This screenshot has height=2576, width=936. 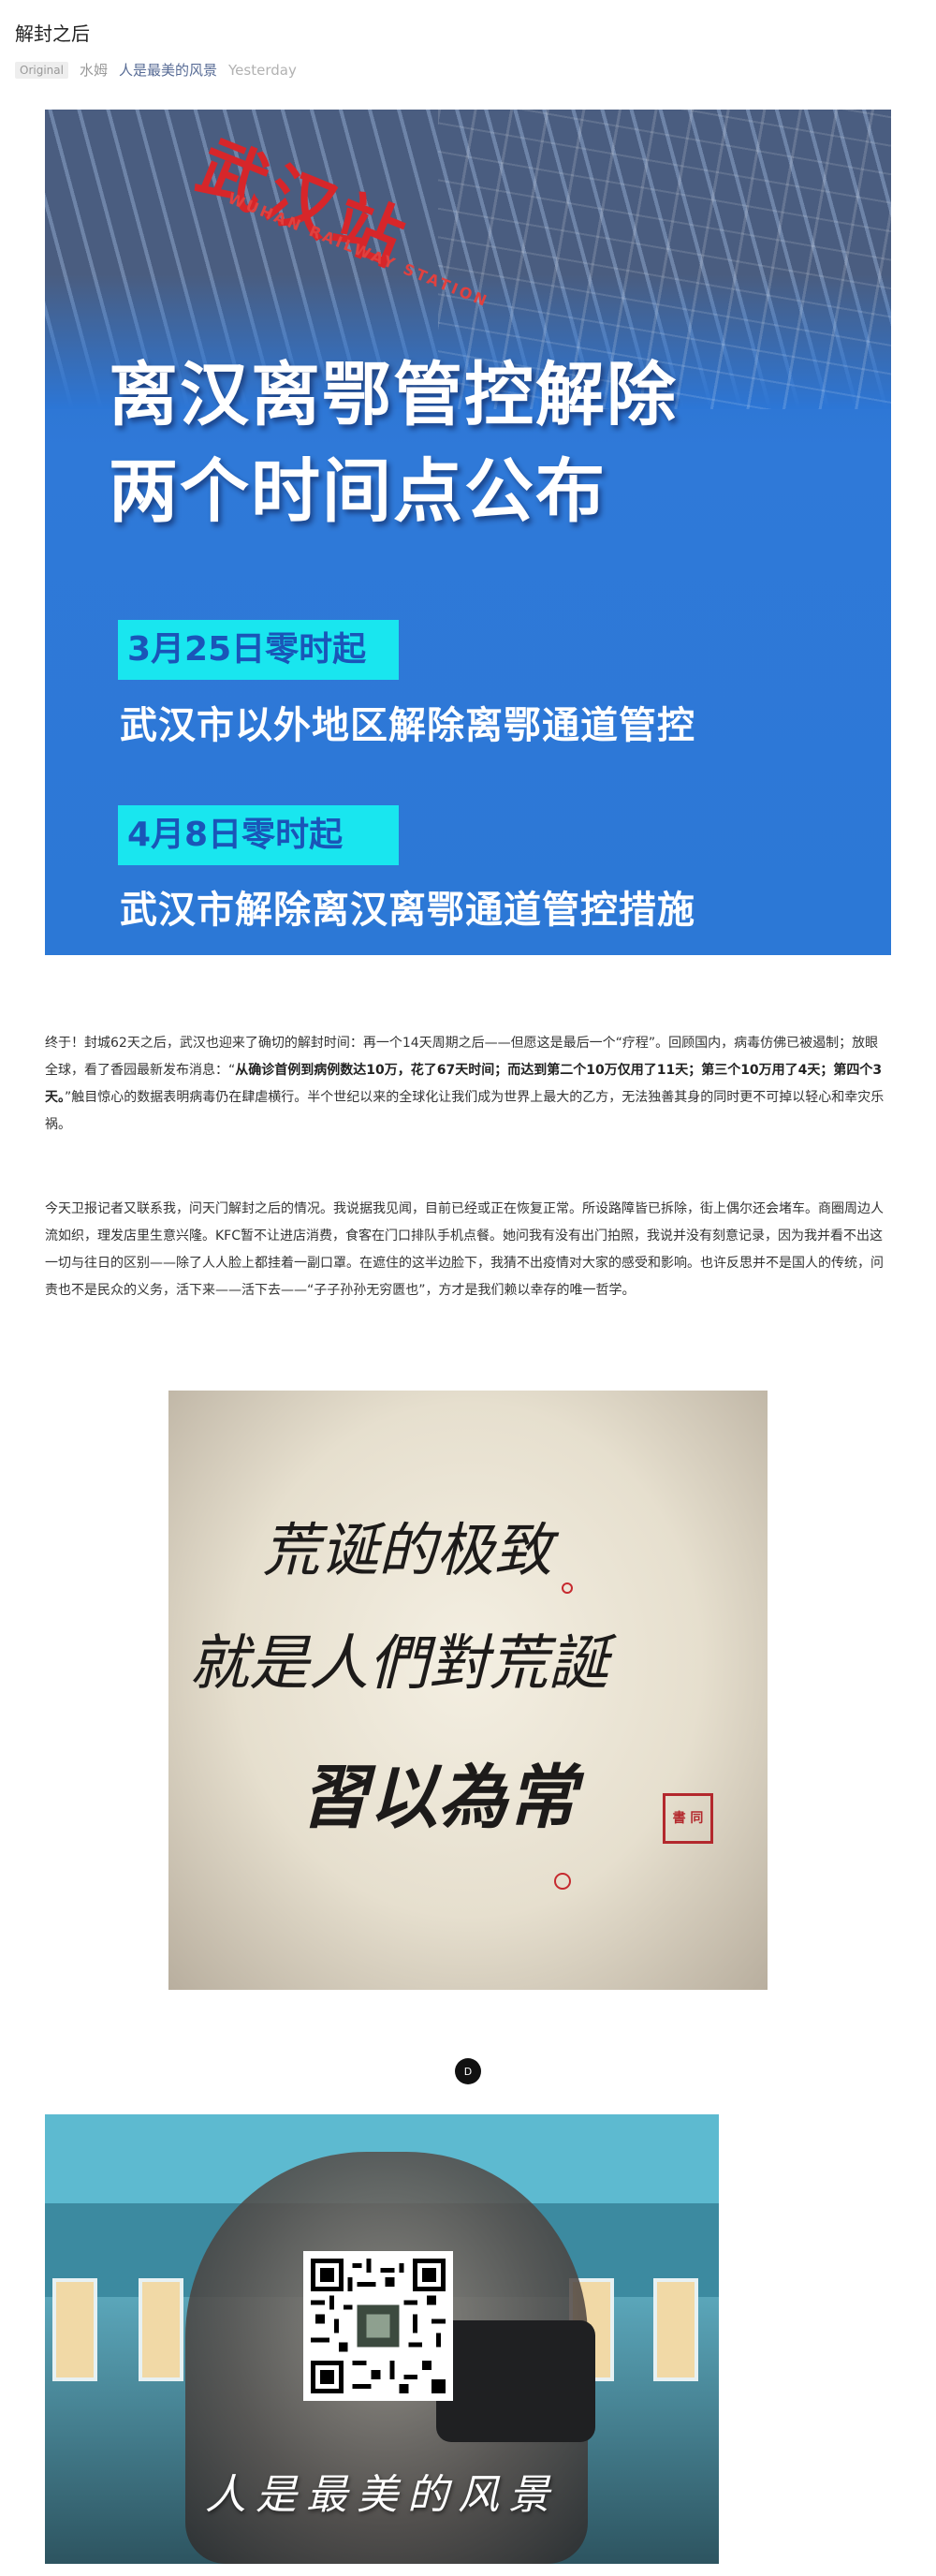 I want to click on article-title: 解封之后, so click(x=53, y=33).